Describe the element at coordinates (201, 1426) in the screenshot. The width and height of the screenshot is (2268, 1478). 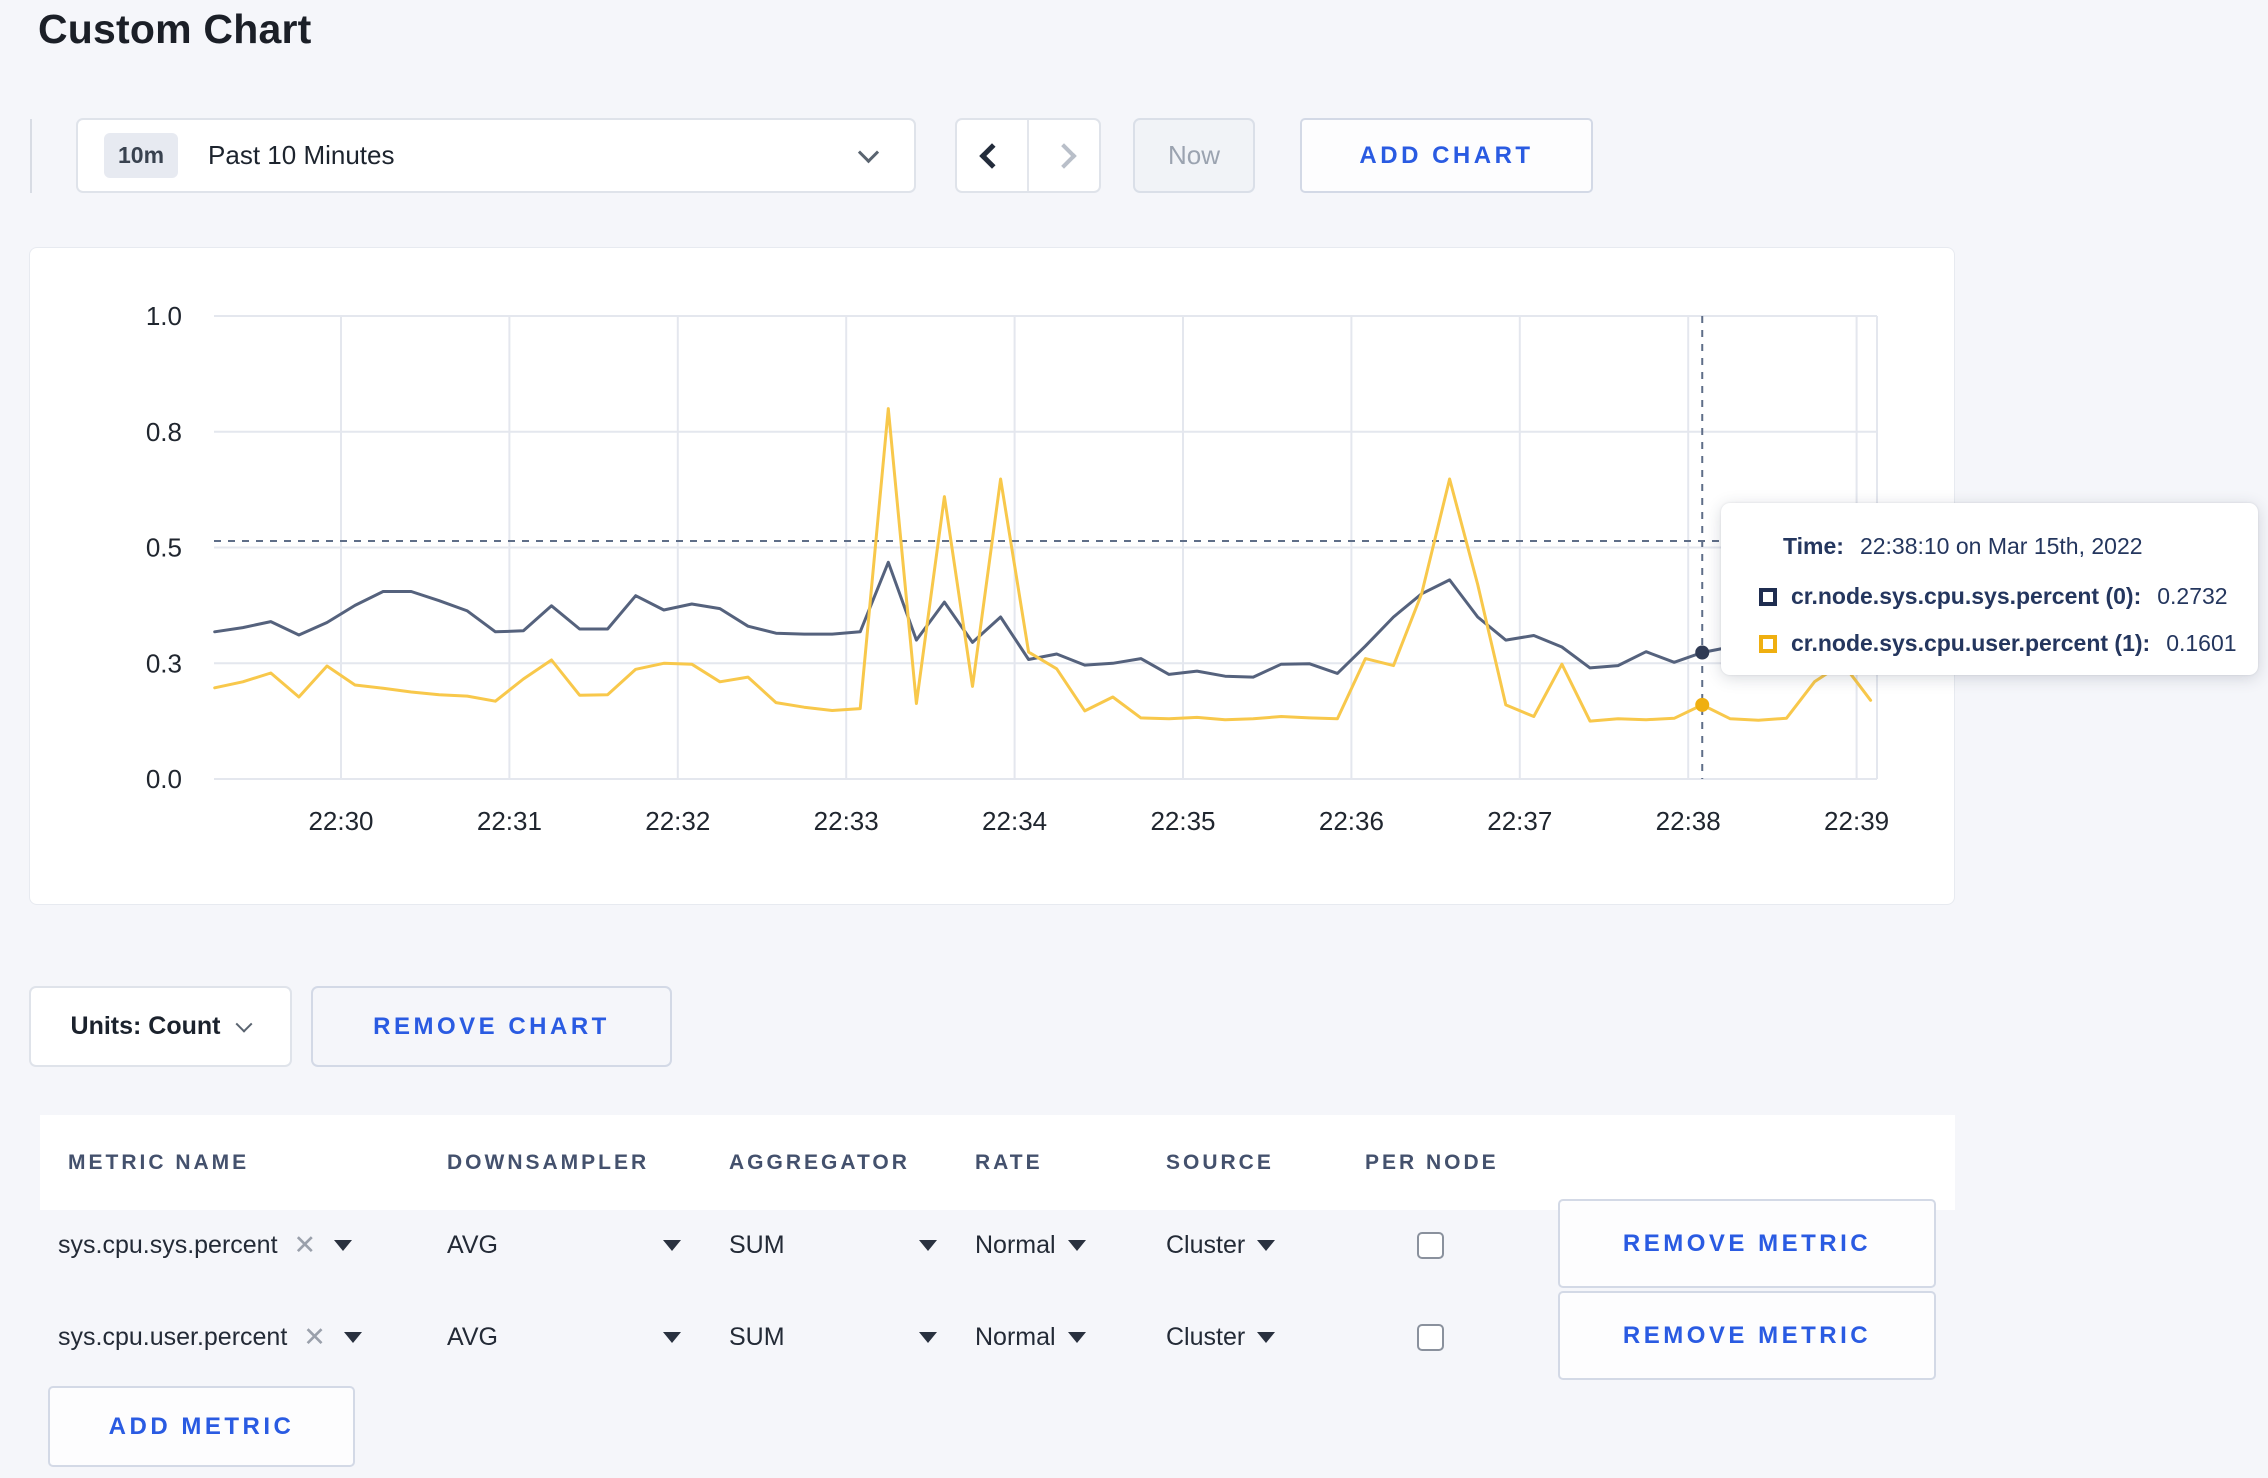
I see `add-metric-button: ADD METRIC` at that location.